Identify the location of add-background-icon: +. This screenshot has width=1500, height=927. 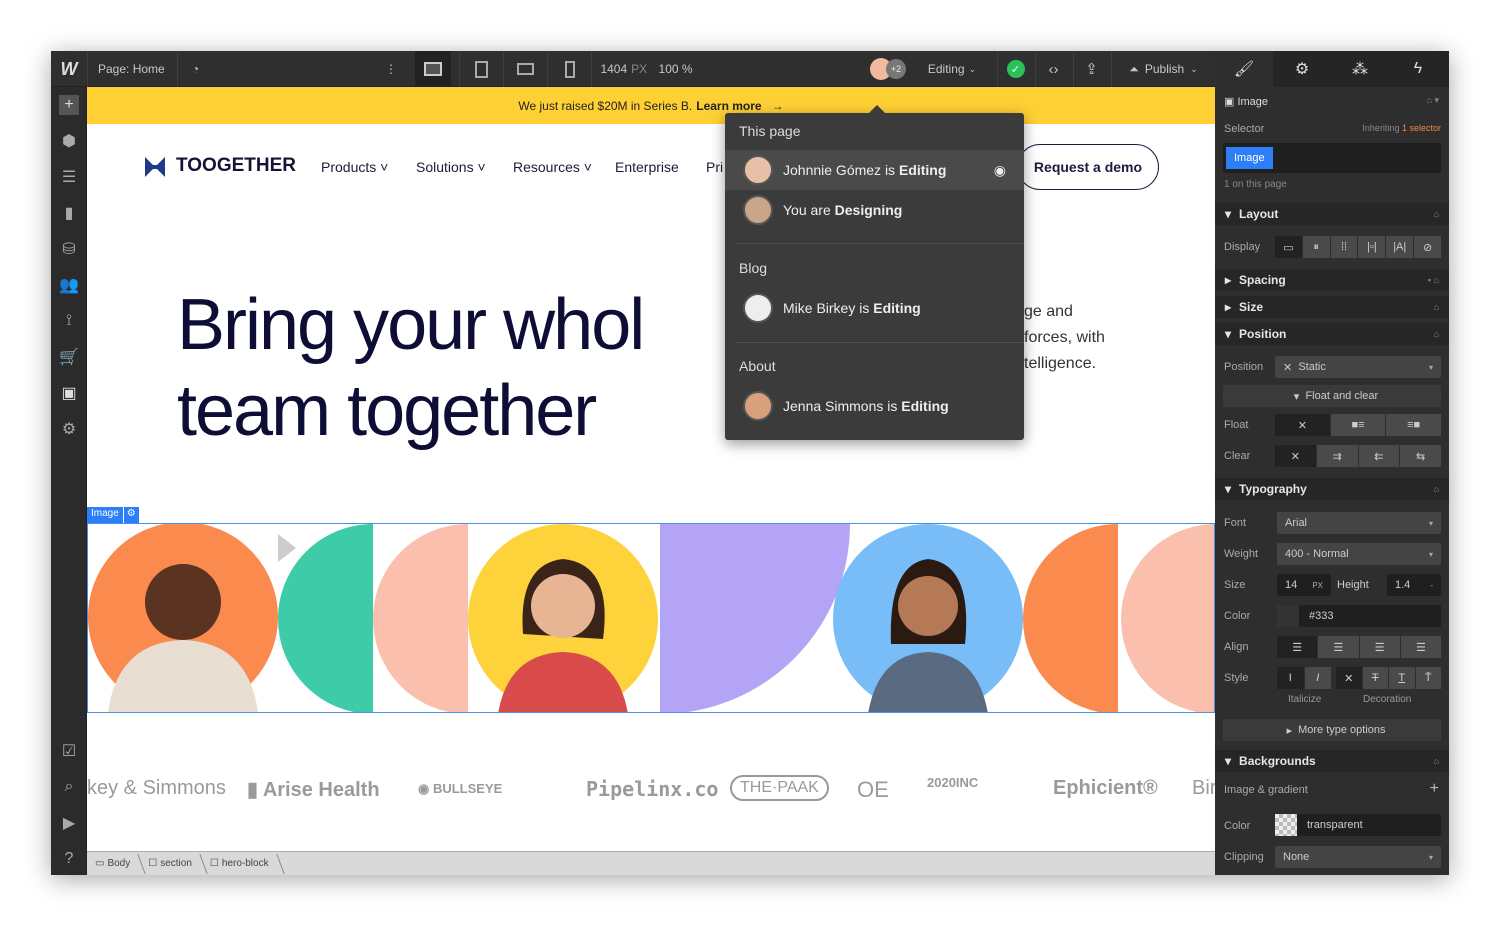
(1434, 789).